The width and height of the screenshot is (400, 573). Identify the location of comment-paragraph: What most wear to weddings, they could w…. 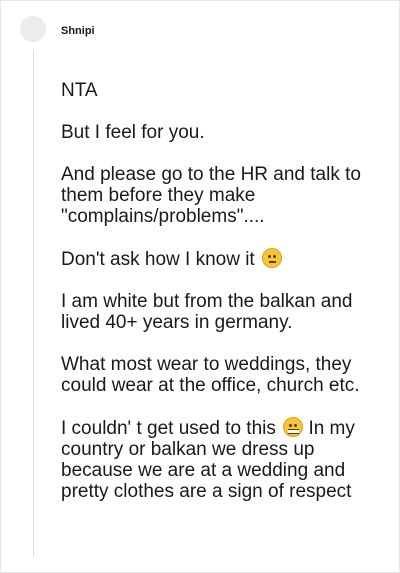
(210, 375).